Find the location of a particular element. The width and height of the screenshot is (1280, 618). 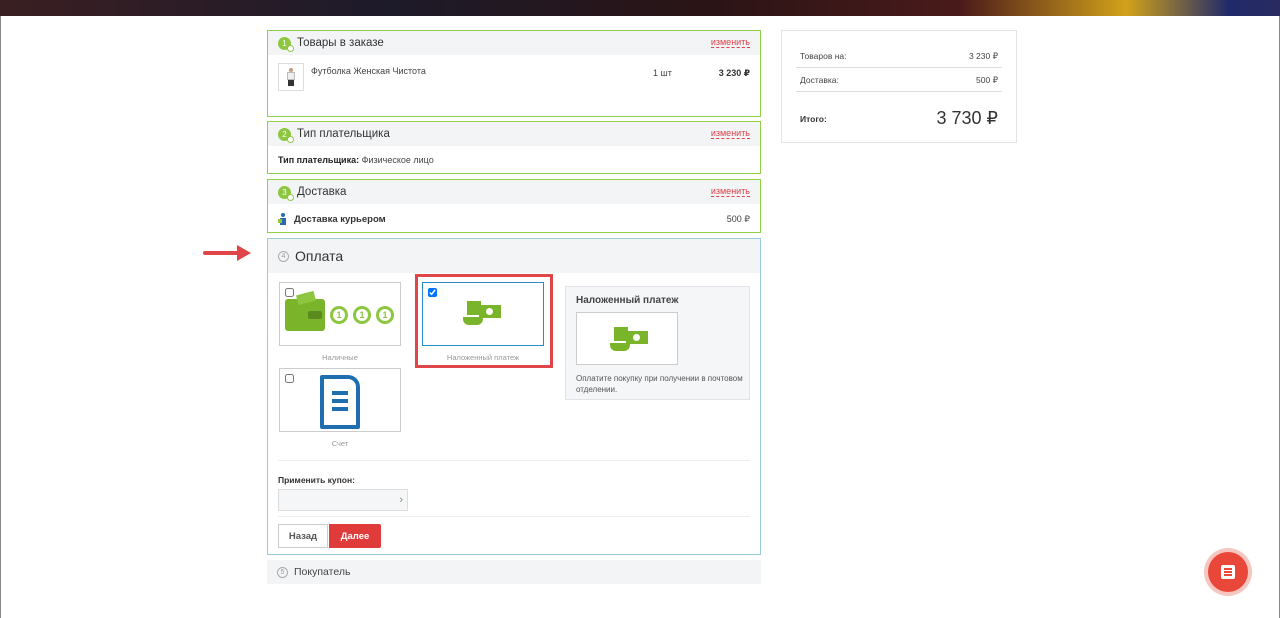

buyer-header: 5 Покупатель is located at coordinates (514, 572).